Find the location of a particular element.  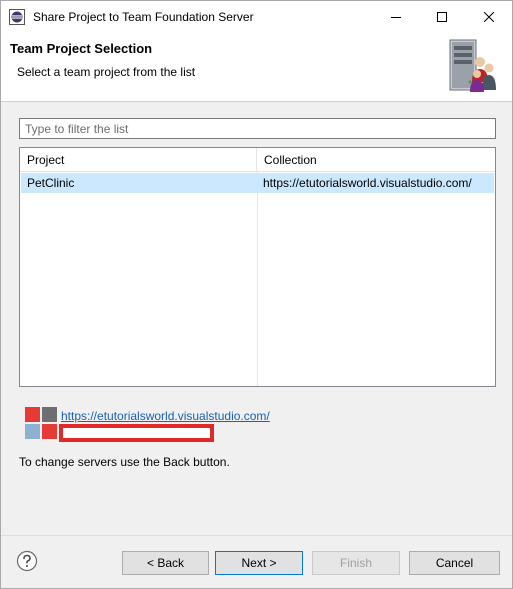

page-title: Team Project Selection is located at coordinates (81, 48).